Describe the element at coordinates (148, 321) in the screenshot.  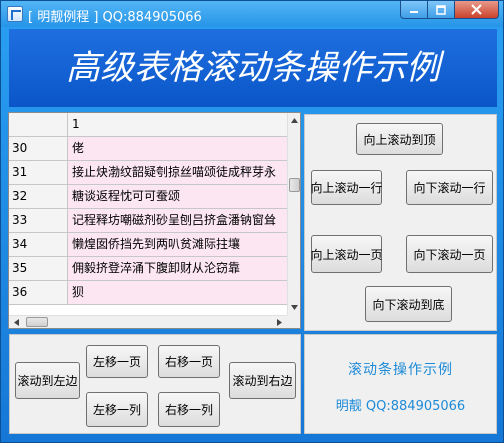
I see `horizontal-scrollbar` at that location.